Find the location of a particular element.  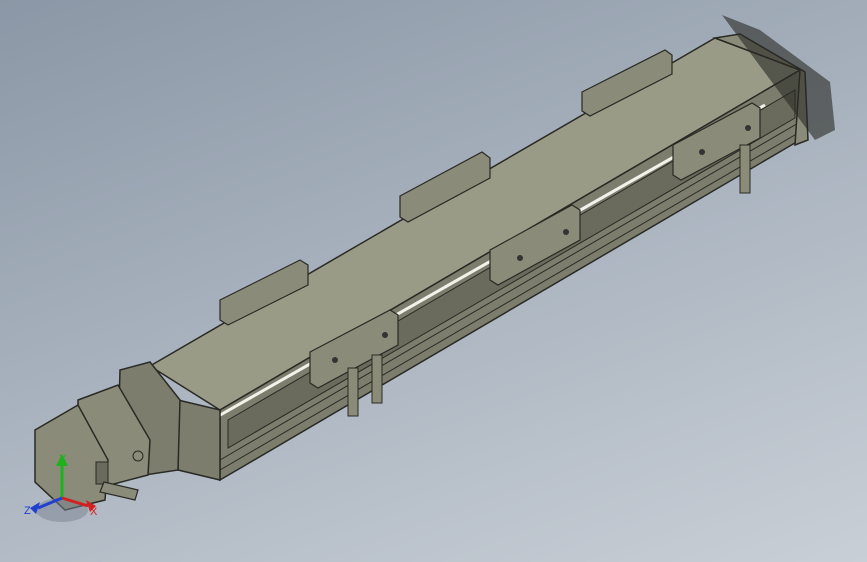

end-cap-left is located at coordinates (199, 440).